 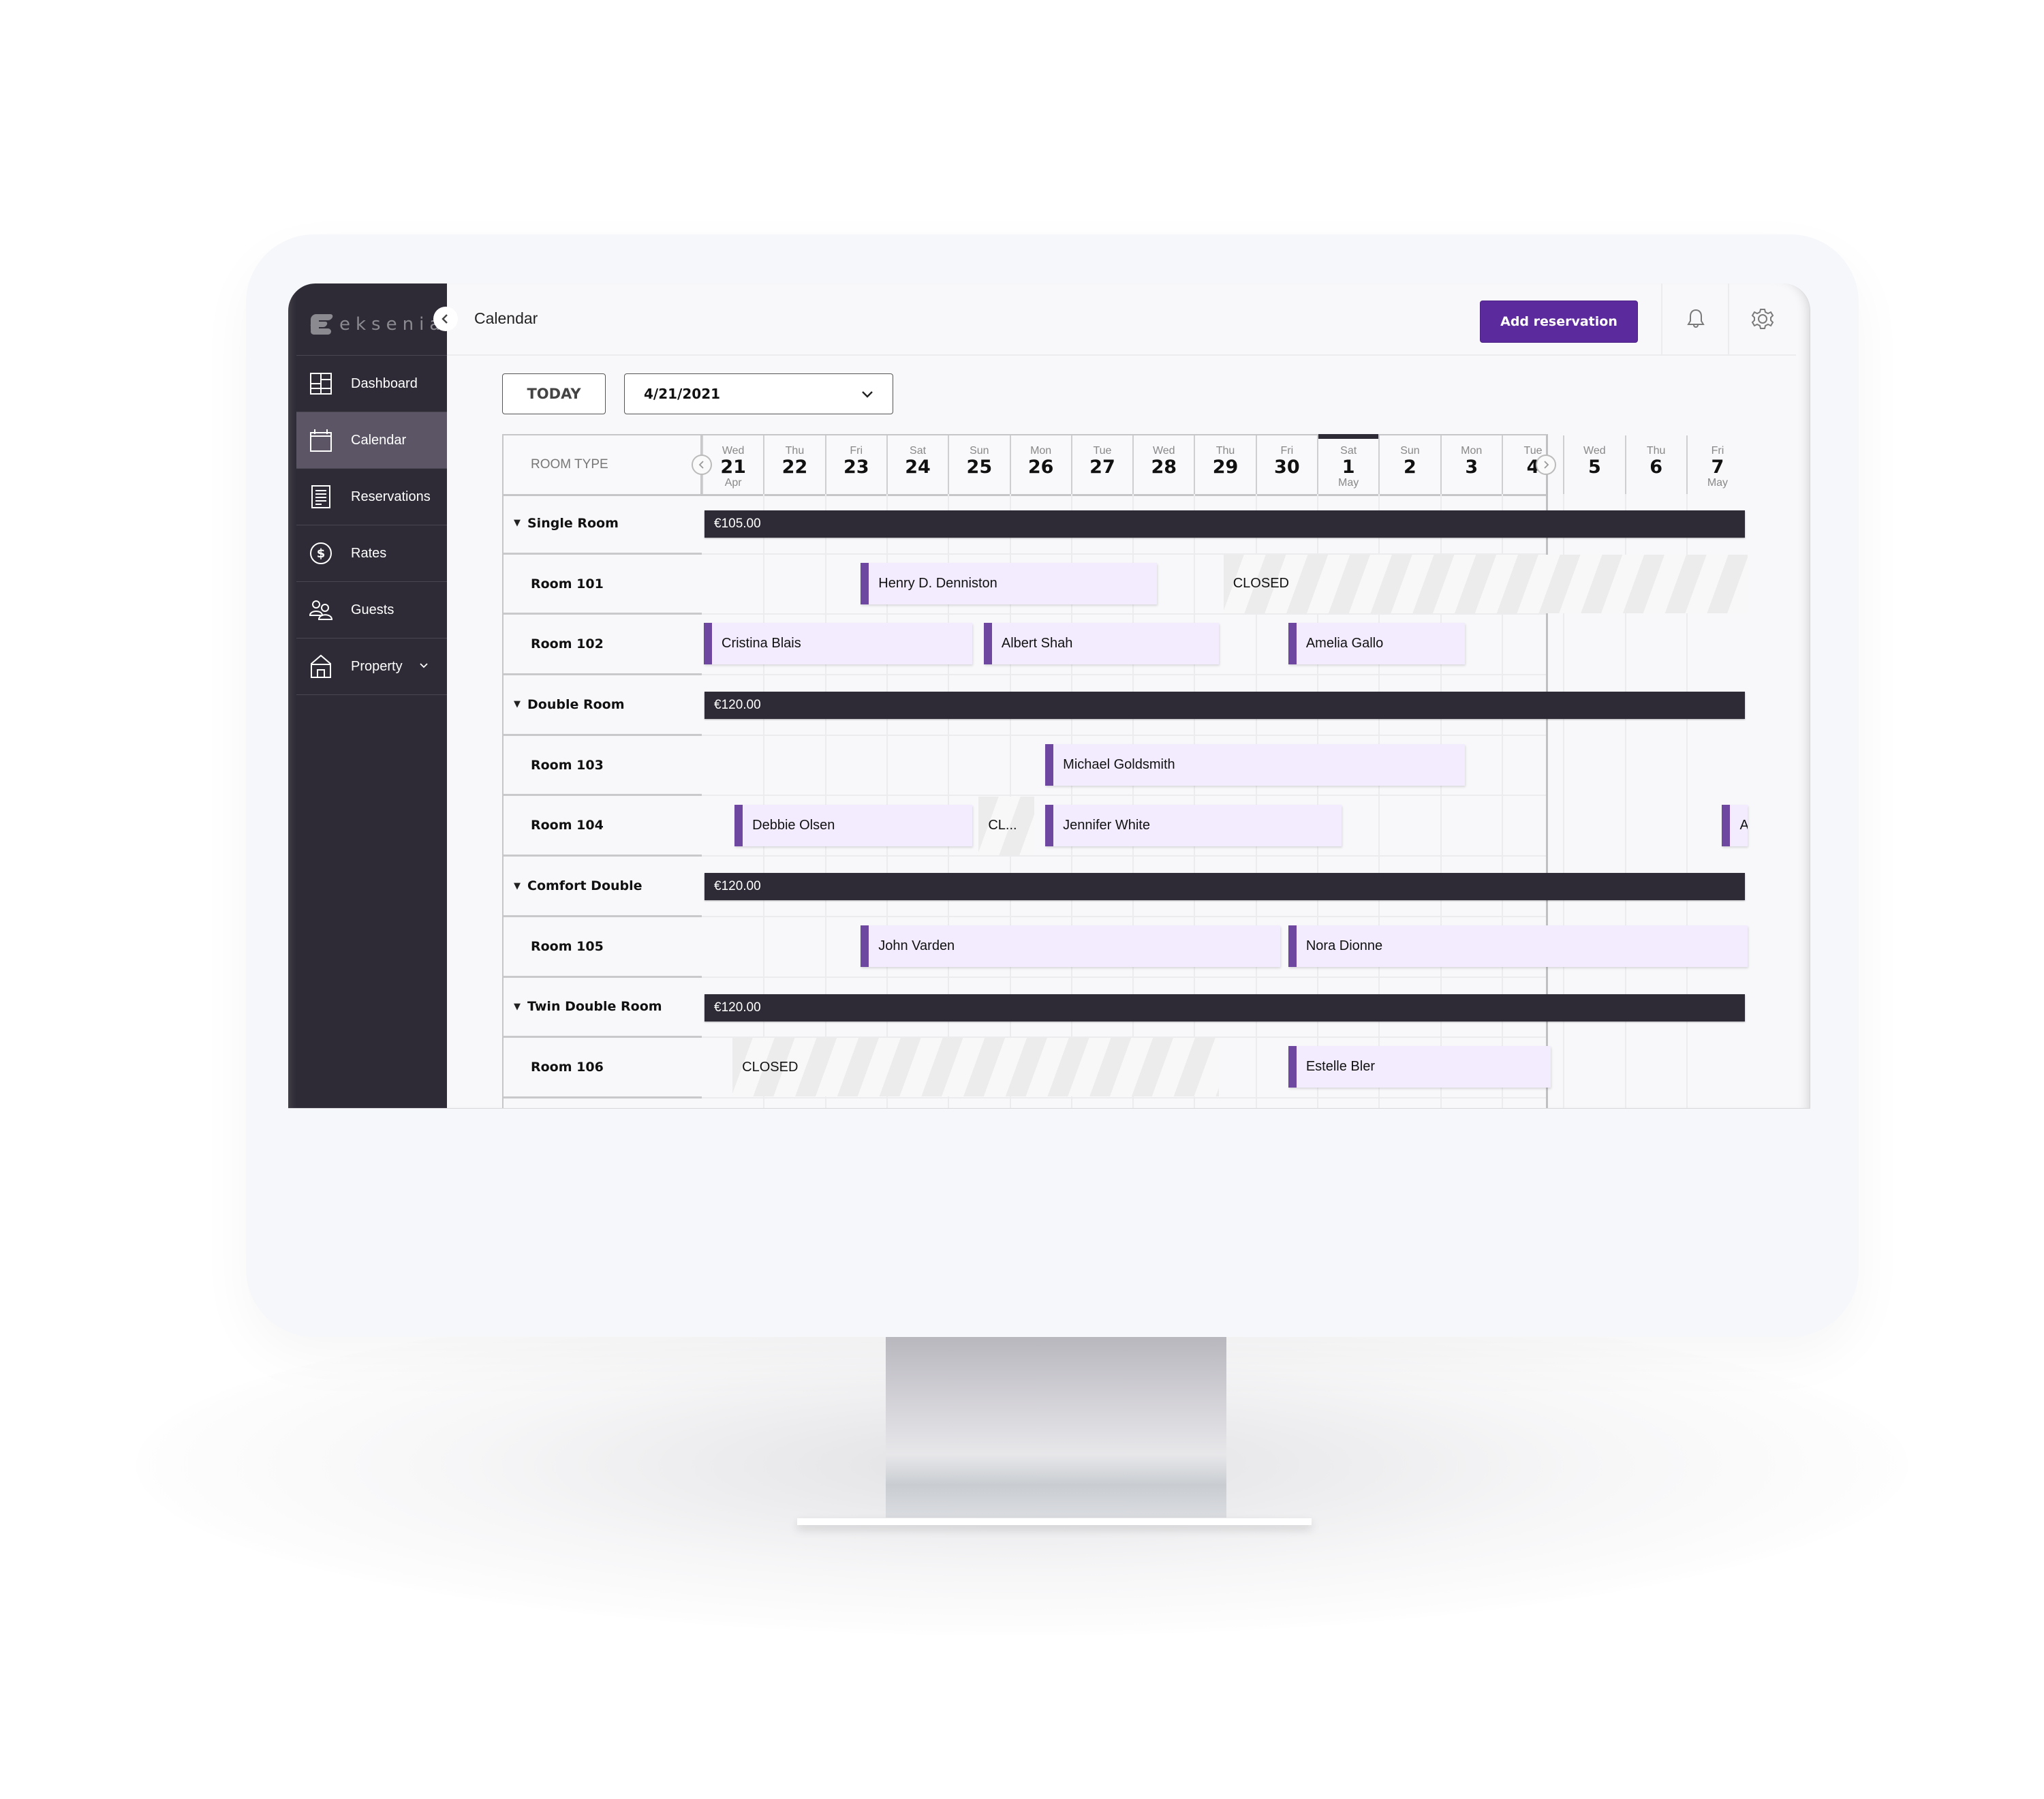 I want to click on calendar-icon, so click(x=321, y=440).